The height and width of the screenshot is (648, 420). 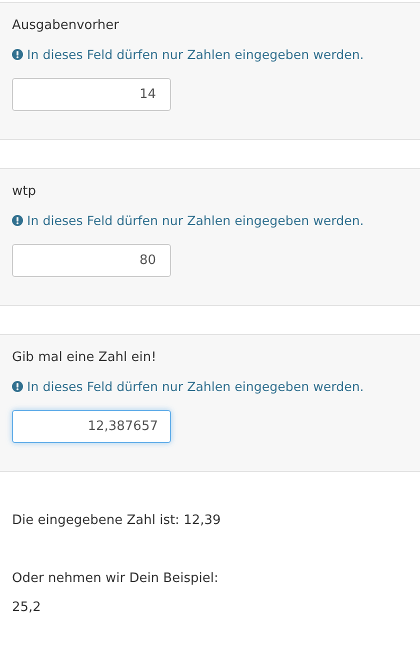 What do you see at coordinates (91, 94) in the screenshot?
I see `number-input: 14` at bounding box center [91, 94].